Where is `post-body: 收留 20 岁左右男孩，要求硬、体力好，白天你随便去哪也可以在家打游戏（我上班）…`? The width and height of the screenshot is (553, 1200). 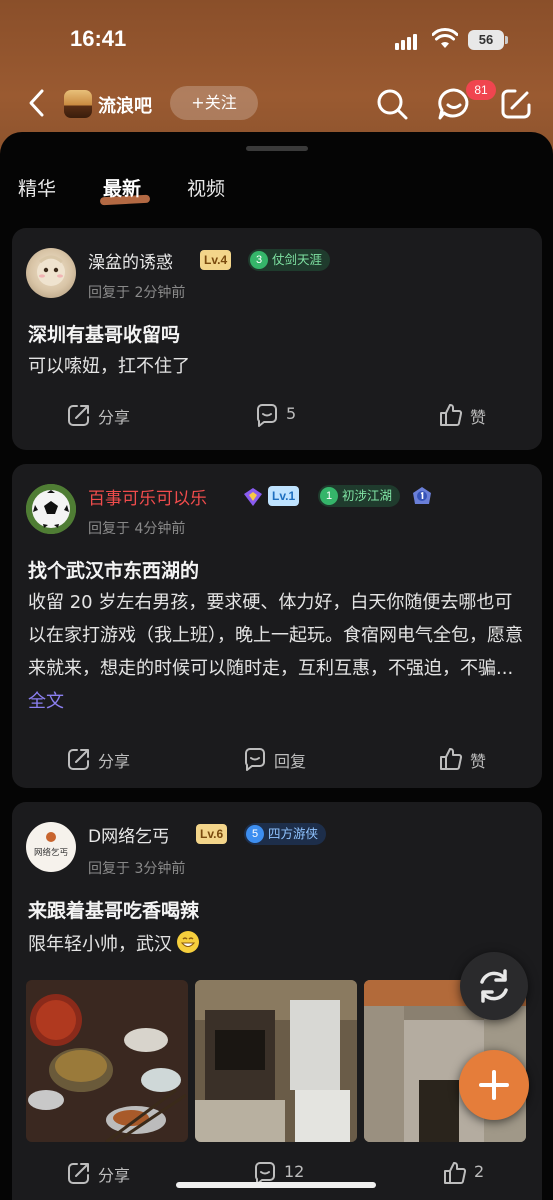 post-body: 收留 20 岁左右男孩，要求硬、体力好，白天你随便去哪也可以在家打游戏（我上班）… is located at coordinates (278, 652).